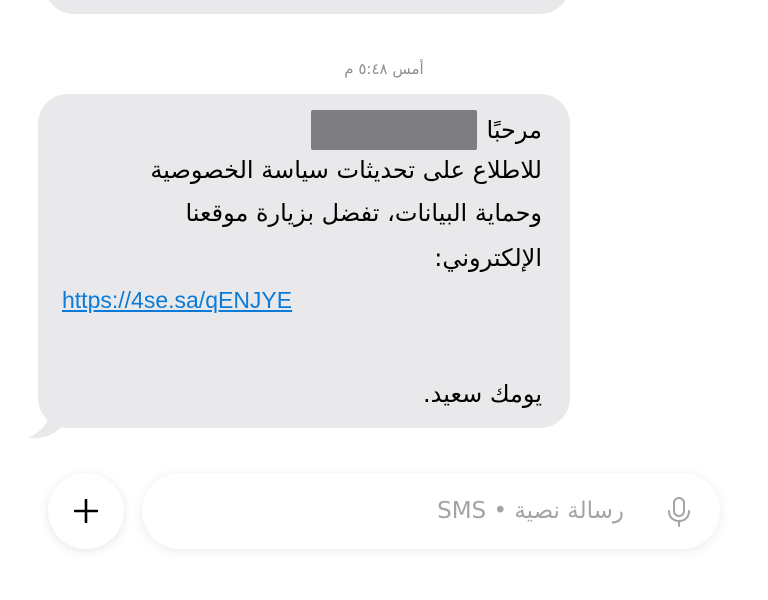 The image size is (768, 600). I want to click on message-greeting-line: مرحبًا, so click(426, 130).